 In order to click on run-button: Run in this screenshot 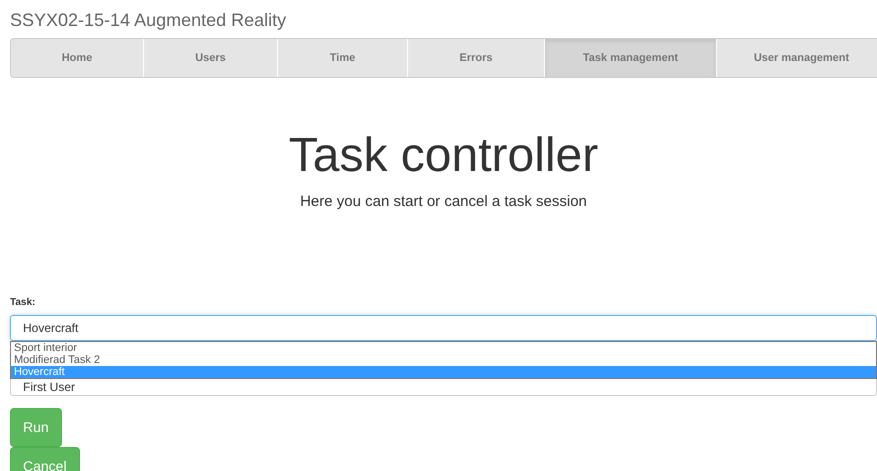, I will do `click(36, 428)`.